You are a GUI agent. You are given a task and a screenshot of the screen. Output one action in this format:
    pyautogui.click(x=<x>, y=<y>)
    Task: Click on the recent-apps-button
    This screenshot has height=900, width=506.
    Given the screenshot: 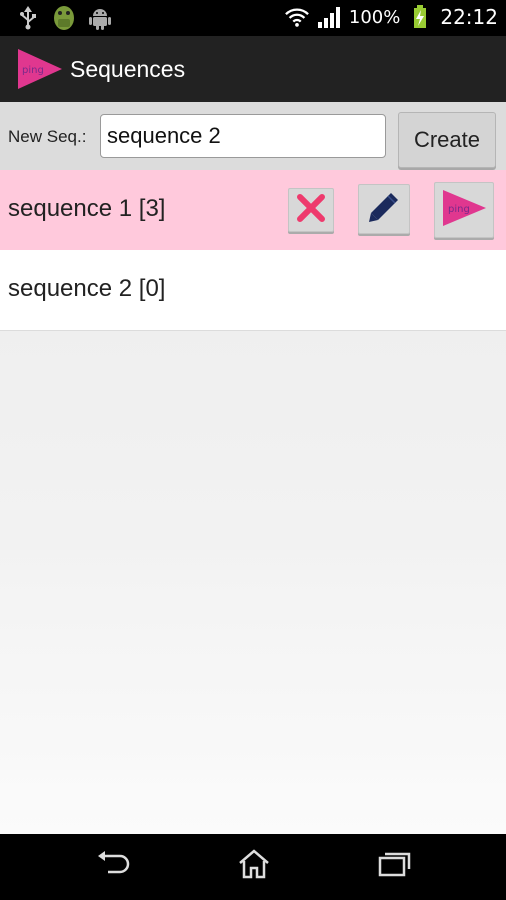 What is the action you would take?
    pyautogui.click(x=394, y=866)
    